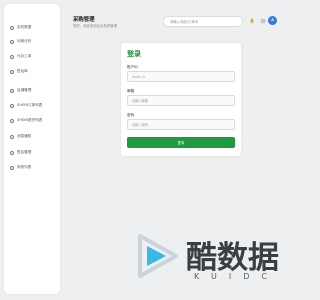 The image size is (320, 300). I want to click on account-field: Seller_A, so click(181, 76).